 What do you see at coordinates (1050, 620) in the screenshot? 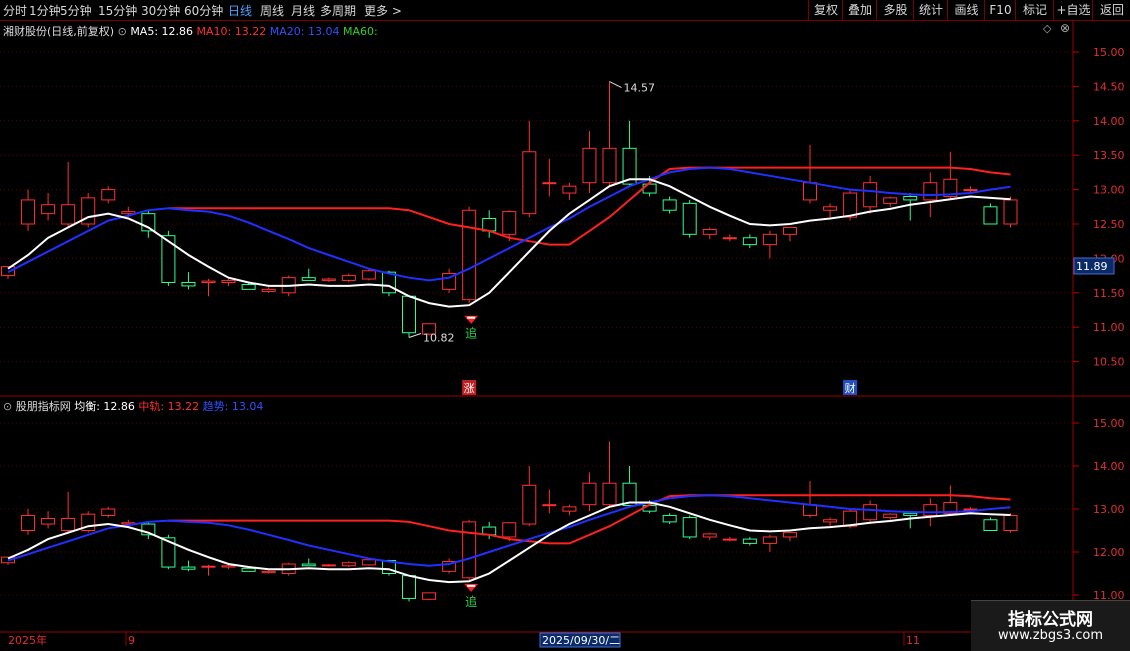
I see `watermark-title: 指标公式网` at bounding box center [1050, 620].